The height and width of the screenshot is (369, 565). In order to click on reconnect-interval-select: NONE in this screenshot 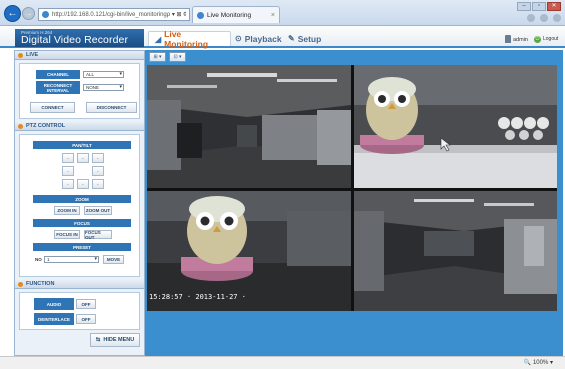, I will do `click(103, 87)`.